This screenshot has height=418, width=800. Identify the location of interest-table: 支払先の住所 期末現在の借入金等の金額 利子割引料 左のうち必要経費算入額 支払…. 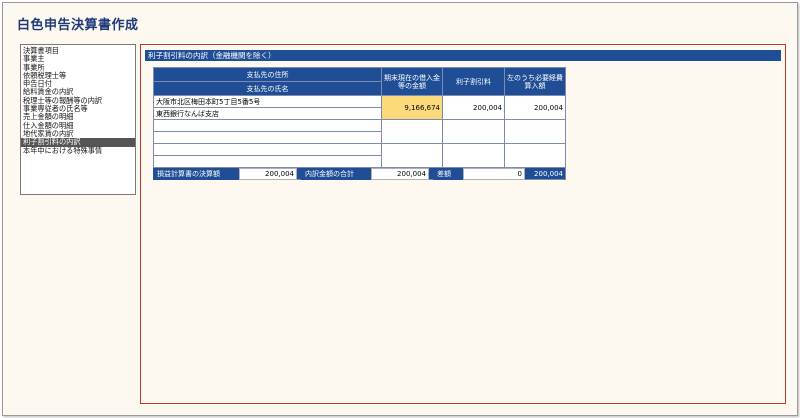
(359, 123).